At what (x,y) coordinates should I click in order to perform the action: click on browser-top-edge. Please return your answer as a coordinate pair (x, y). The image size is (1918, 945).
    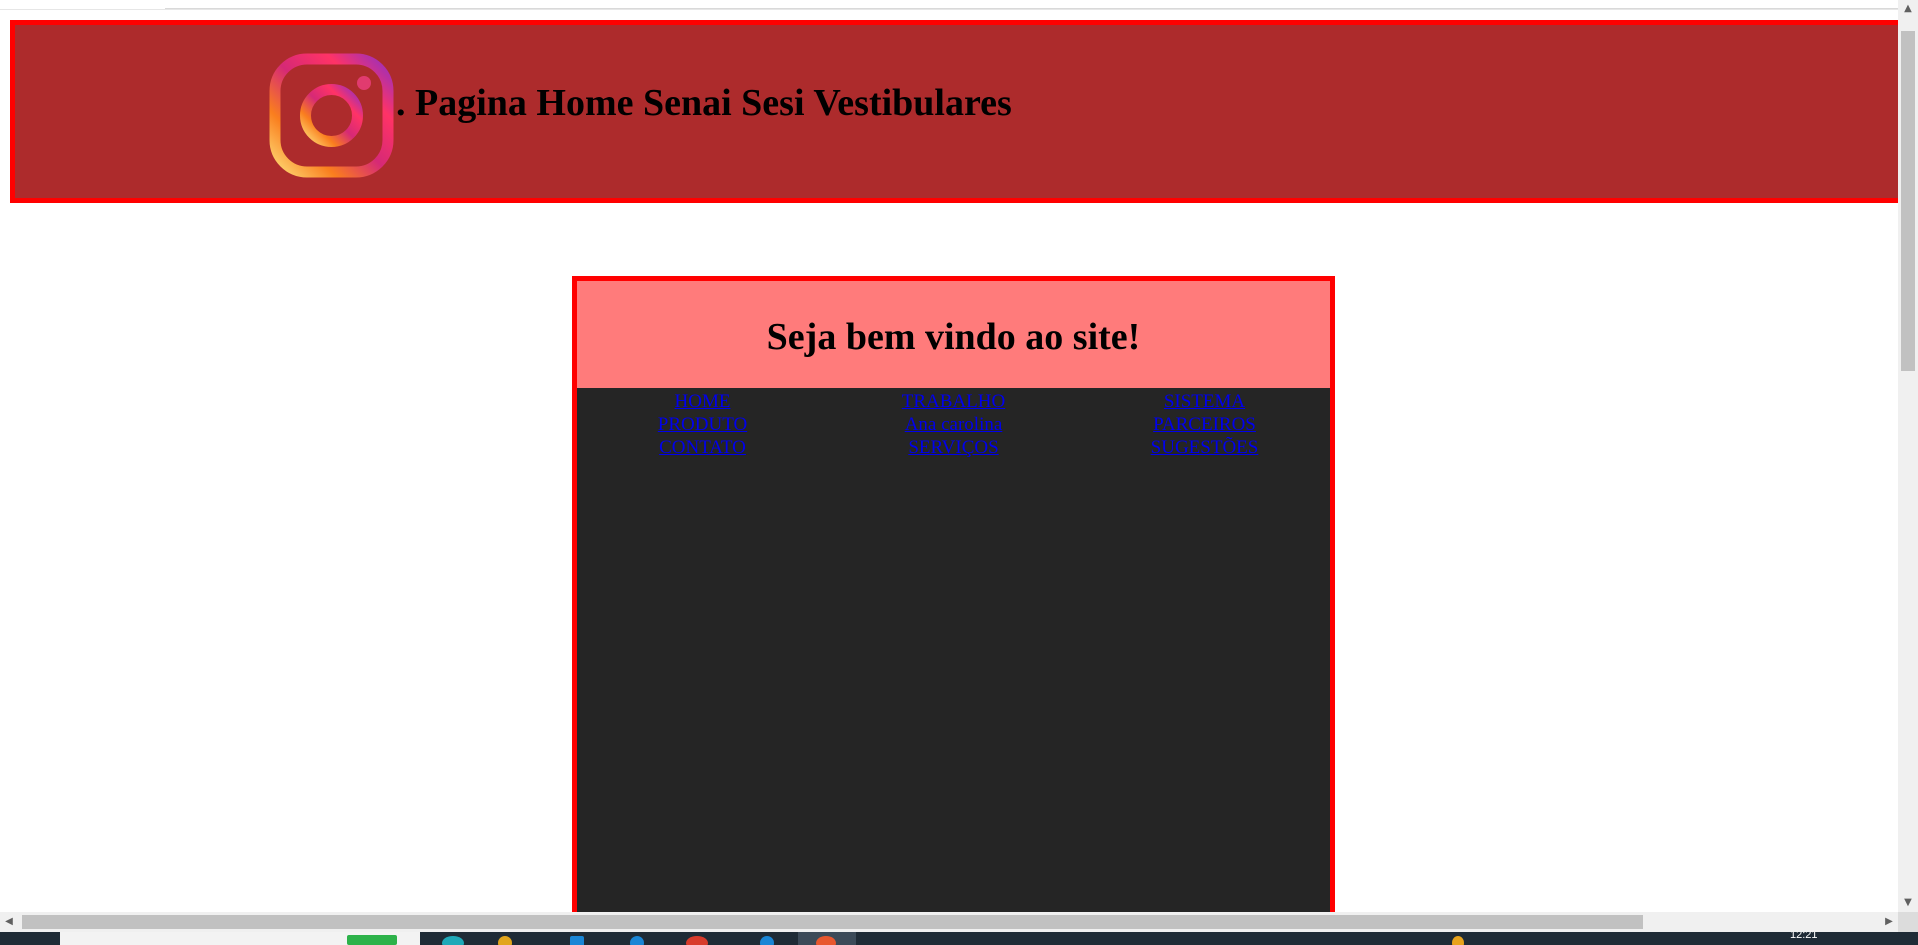
    Looking at the image, I should click on (949, 5).